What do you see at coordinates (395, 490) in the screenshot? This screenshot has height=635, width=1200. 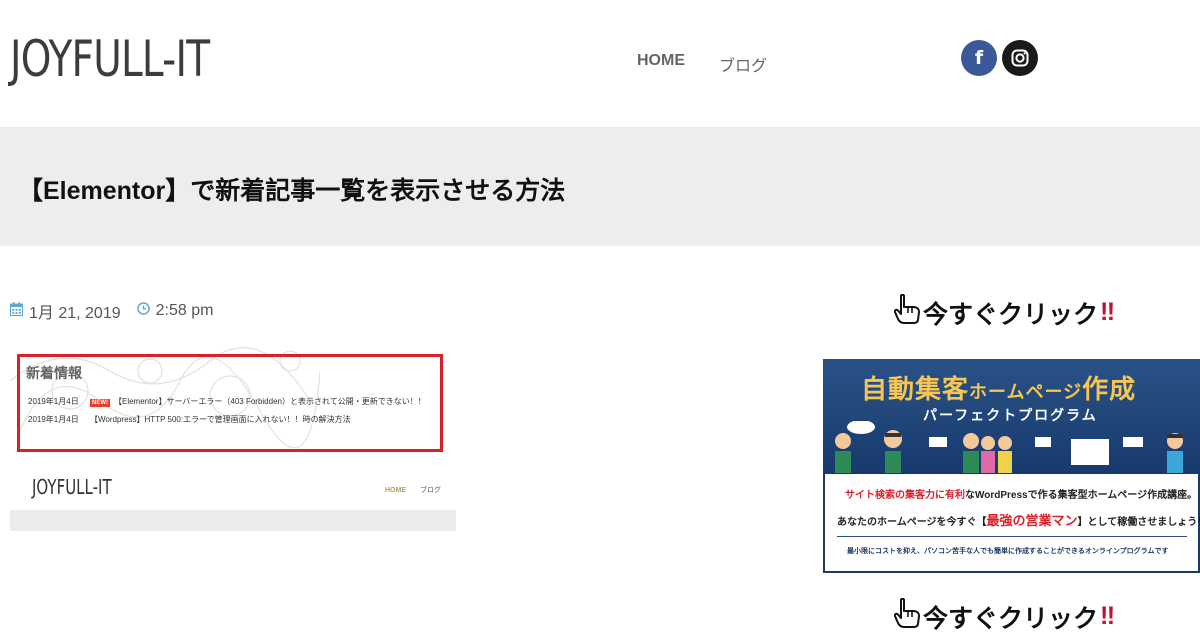 I see `featured-mini-nav-home: HOME` at bounding box center [395, 490].